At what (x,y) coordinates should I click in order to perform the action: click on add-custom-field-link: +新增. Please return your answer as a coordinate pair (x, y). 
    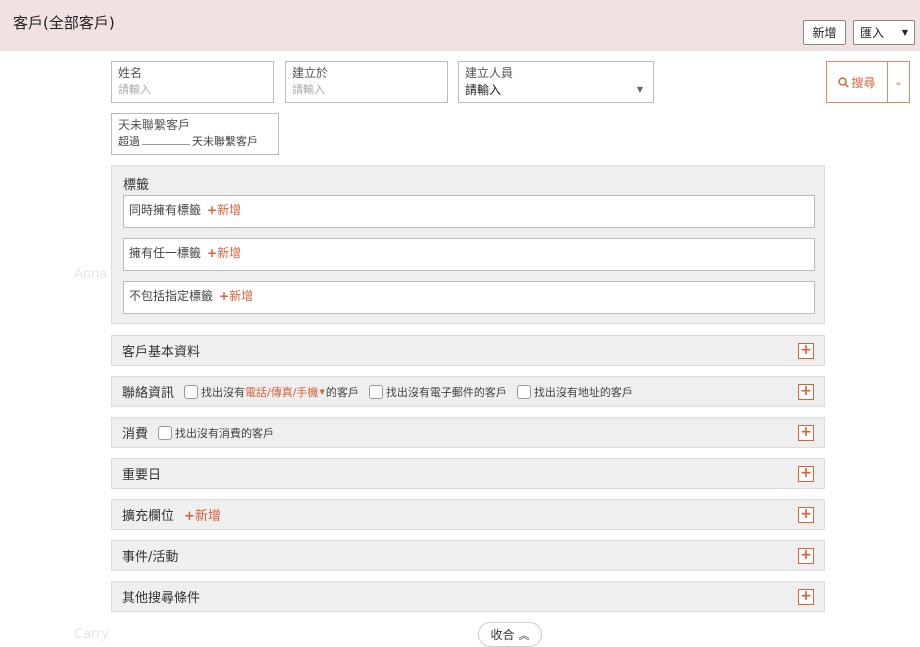
    Looking at the image, I should click on (202, 514).